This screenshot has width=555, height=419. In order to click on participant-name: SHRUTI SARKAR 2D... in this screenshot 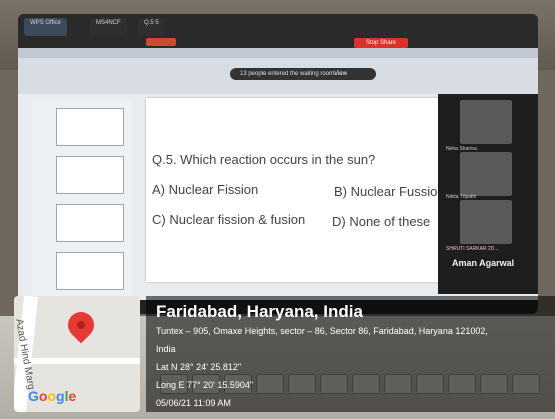, I will do `click(472, 249)`.